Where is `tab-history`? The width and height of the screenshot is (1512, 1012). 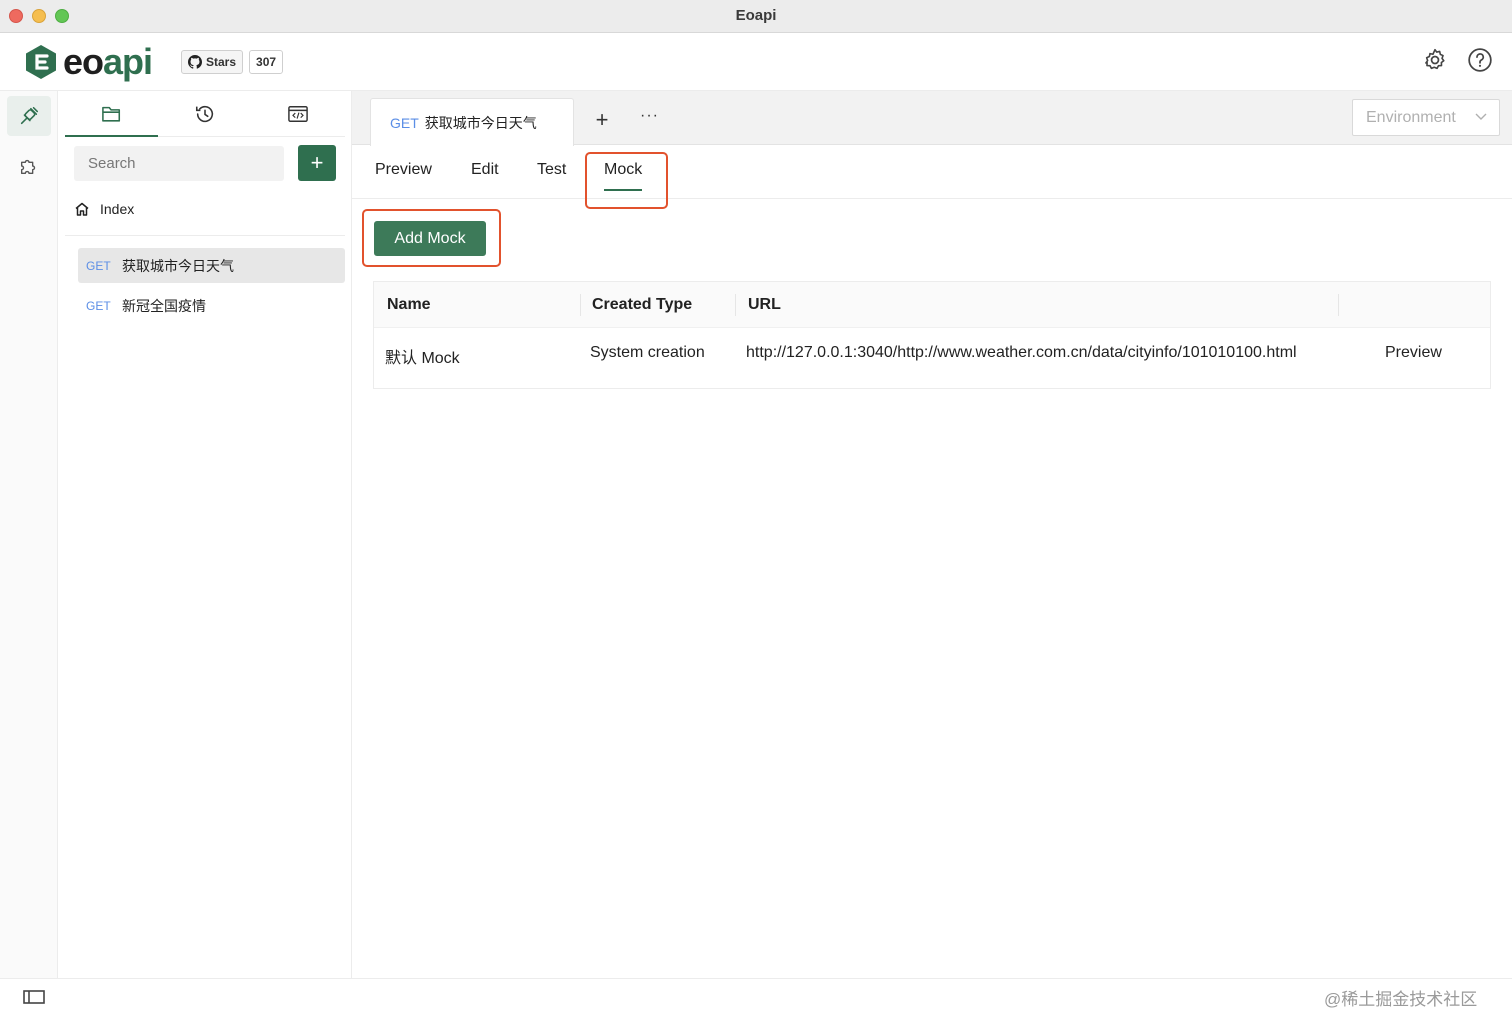
tab-history is located at coordinates (204, 113).